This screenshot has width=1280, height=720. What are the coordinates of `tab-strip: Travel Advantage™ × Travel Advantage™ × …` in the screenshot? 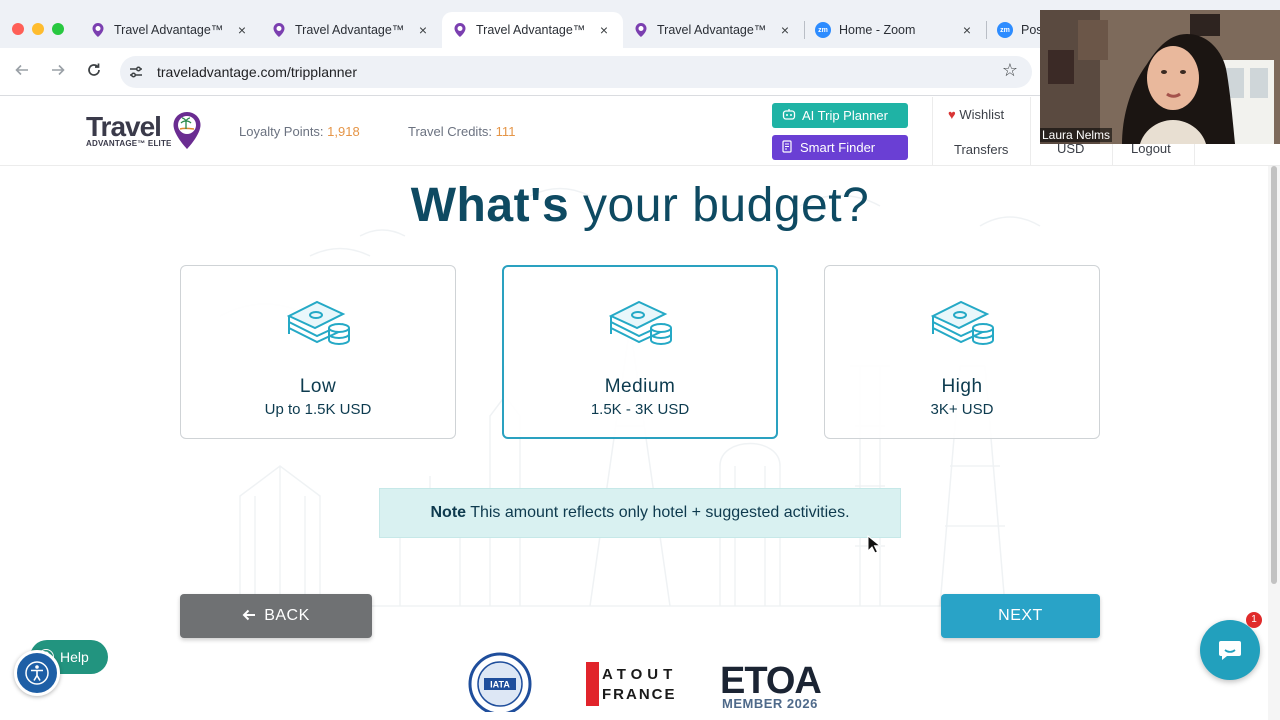 It's located at (573, 30).